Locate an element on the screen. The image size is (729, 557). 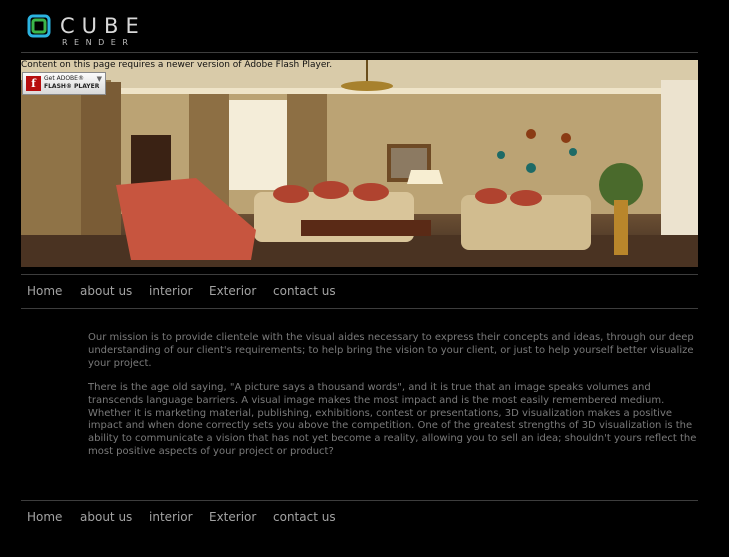
get-flash-player-button: f Get ADOBE® FLASH® PLAYER ▼ is located at coordinates (64, 83).